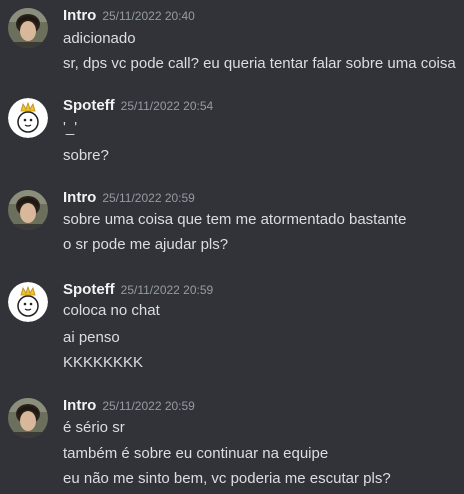 This screenshot has height=494, width=464. Describe the element at coordinates (91, 337) in the screenshot. I see `message-text: ai penso` at that location.